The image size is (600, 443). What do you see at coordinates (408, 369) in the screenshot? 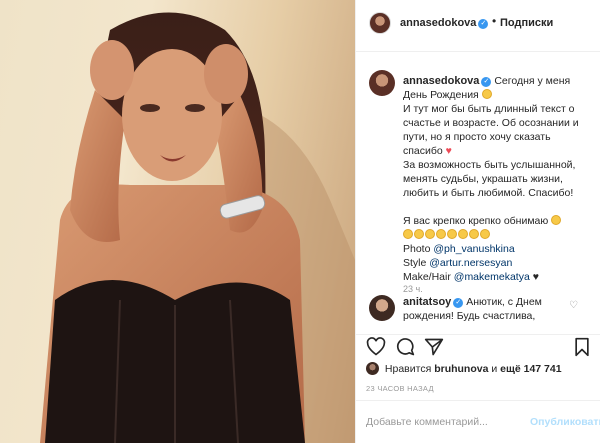
I see `likes-prefix: Нравится` at bounding box center [408, 369].